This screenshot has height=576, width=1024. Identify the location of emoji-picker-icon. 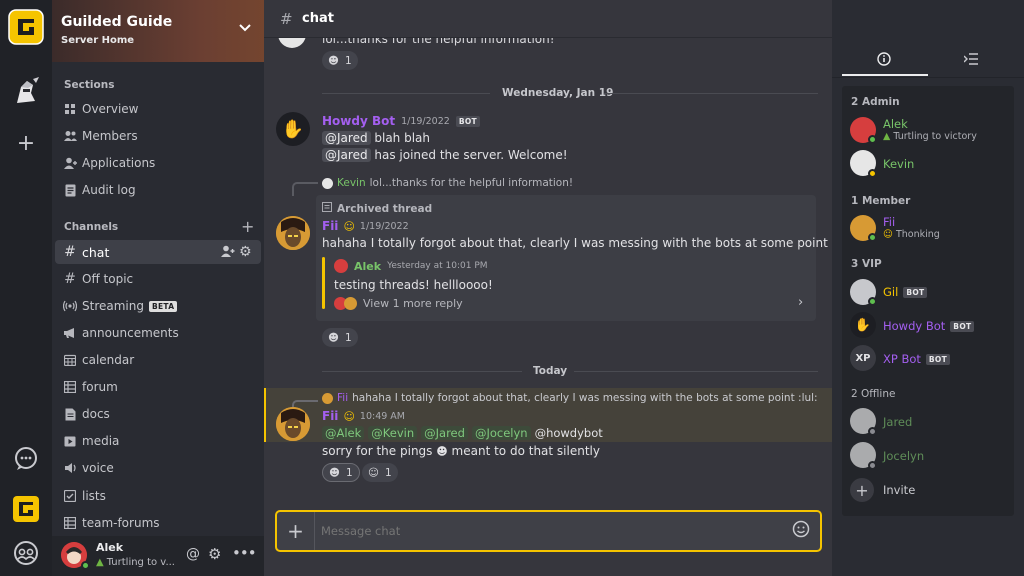
(801, 530).